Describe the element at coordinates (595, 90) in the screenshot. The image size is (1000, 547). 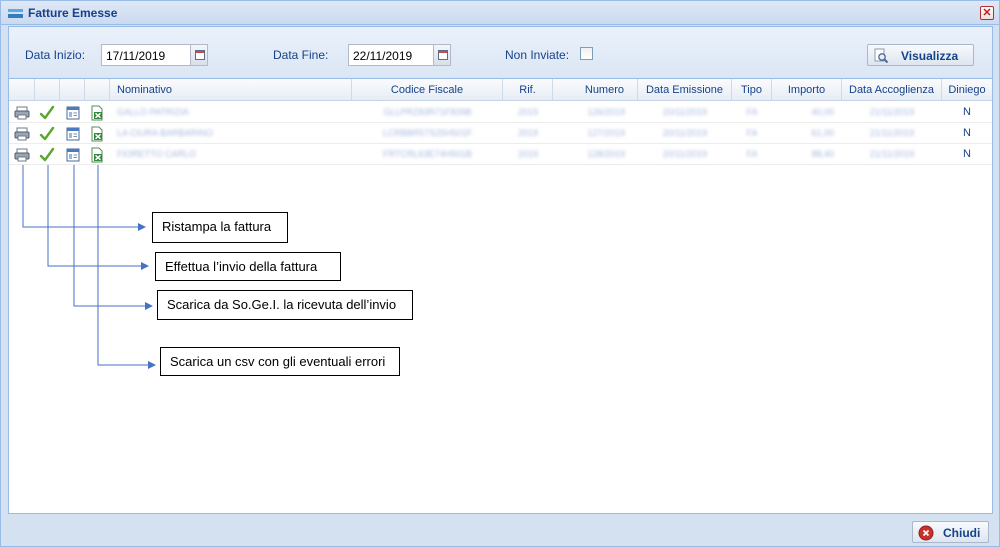
I see `col-numero: Numero` at that location.